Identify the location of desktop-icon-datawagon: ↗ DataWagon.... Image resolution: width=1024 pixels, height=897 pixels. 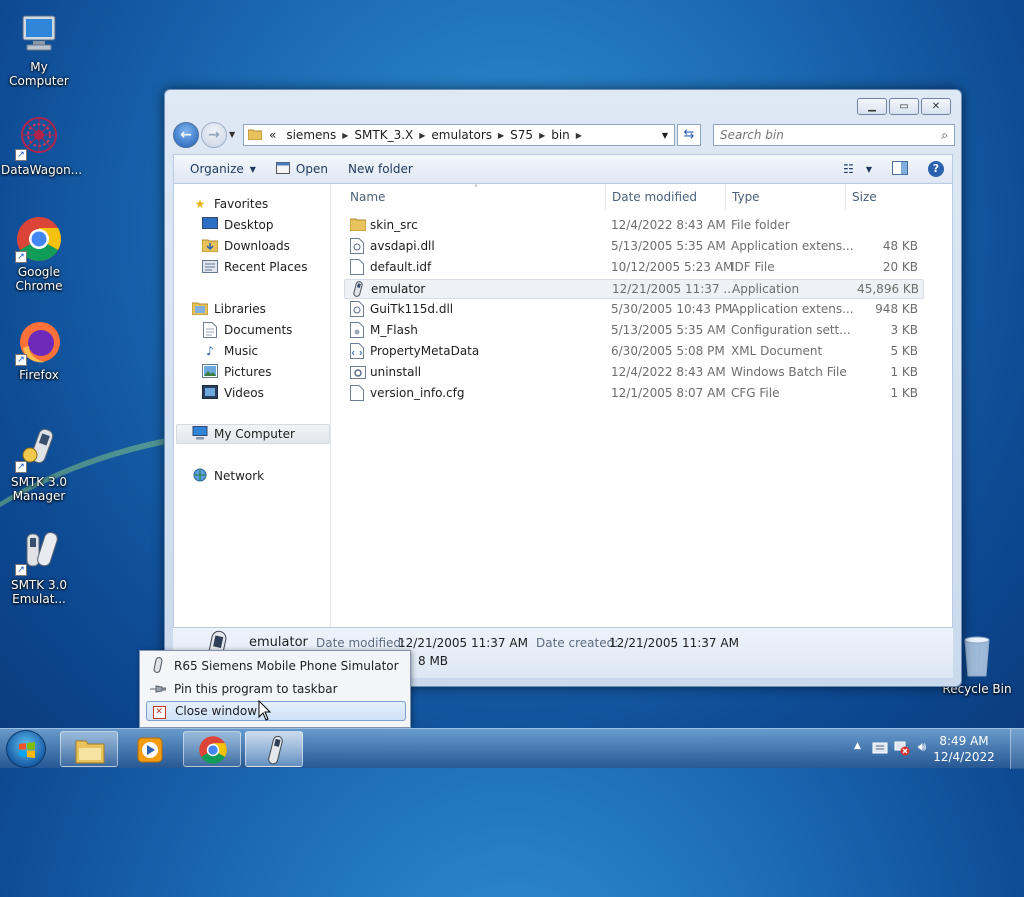
(41, 145).